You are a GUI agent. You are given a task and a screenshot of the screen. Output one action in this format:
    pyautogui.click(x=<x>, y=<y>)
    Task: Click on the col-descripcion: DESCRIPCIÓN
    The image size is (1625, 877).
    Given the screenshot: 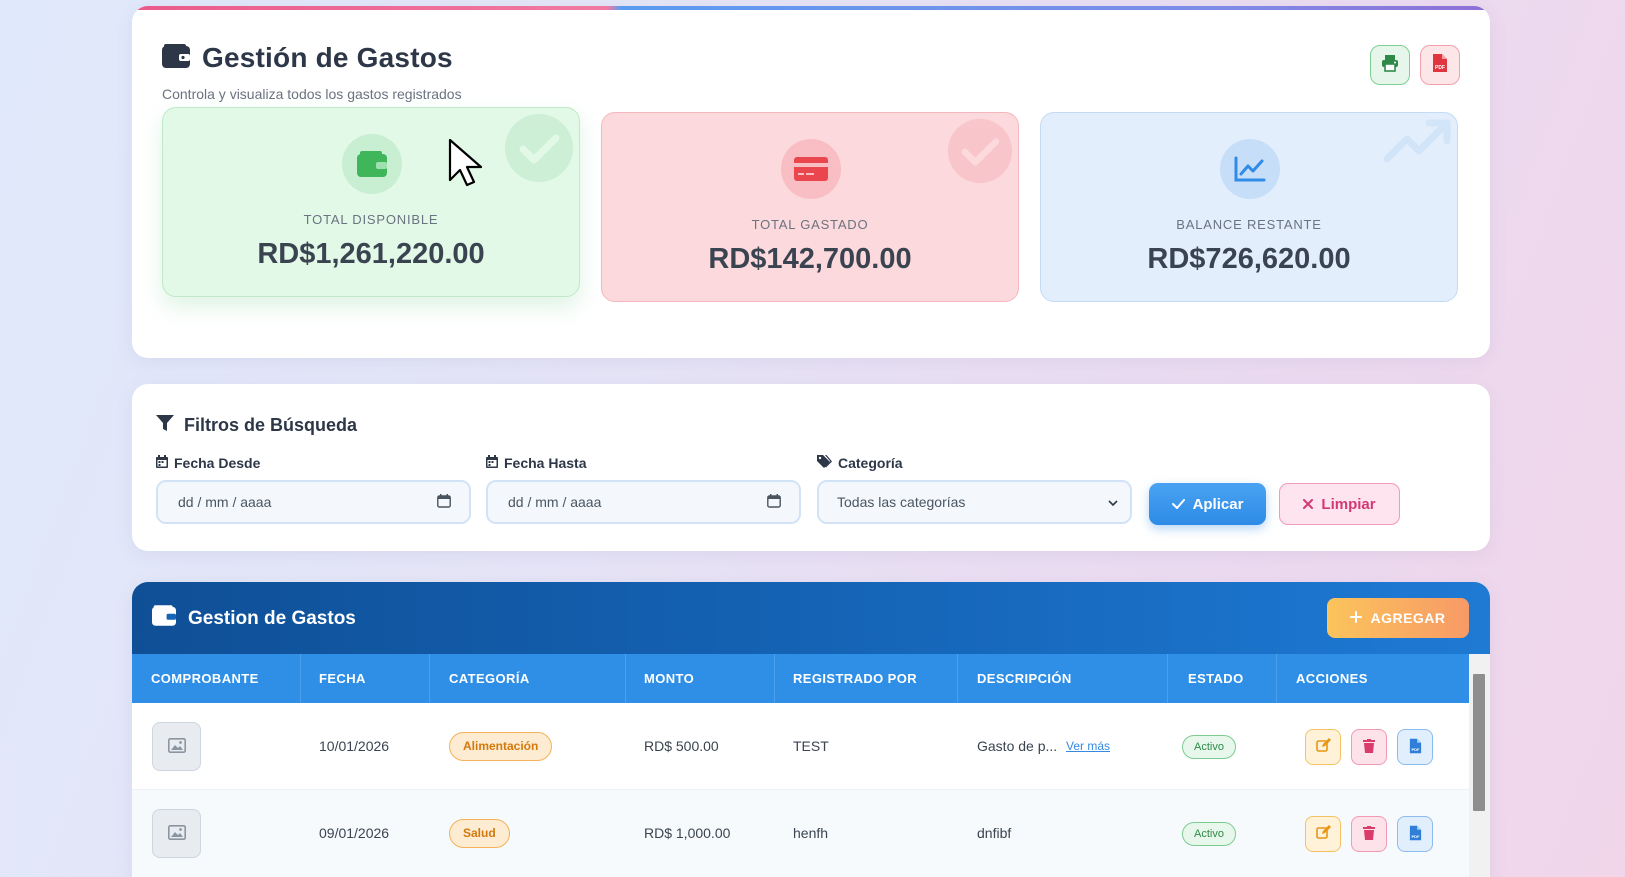 What is the action you would take?
    pyautogui.click(x=1024, y=678)
    